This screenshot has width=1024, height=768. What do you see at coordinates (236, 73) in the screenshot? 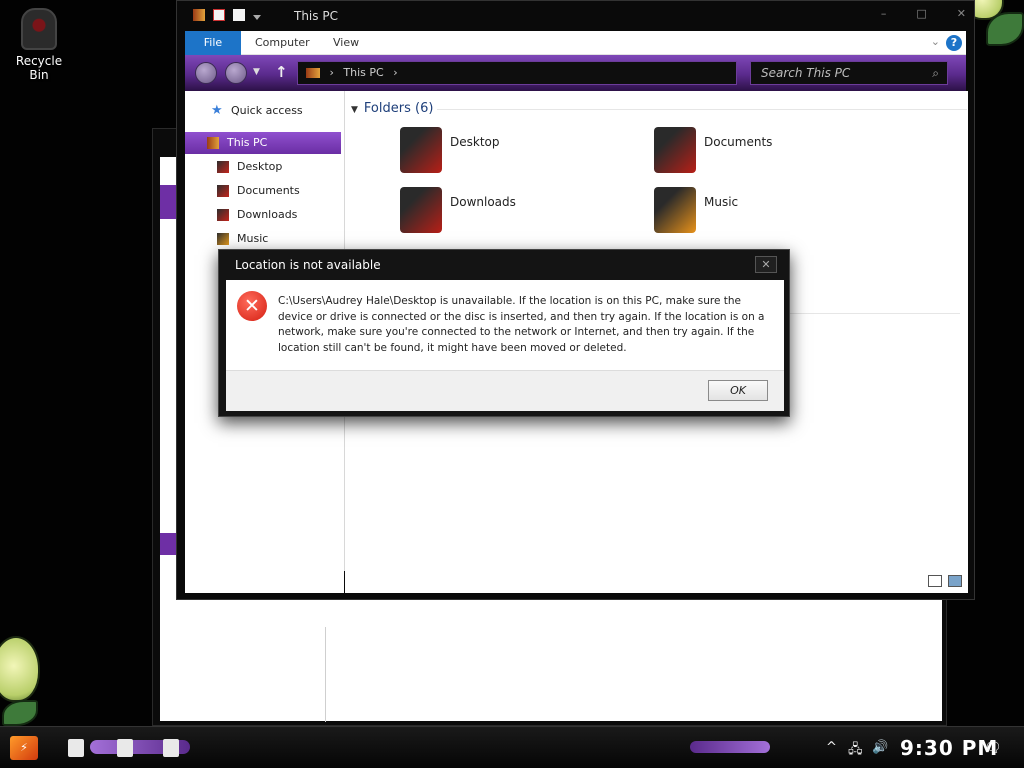
I see `forward-button` at bounding box center [236, 73].